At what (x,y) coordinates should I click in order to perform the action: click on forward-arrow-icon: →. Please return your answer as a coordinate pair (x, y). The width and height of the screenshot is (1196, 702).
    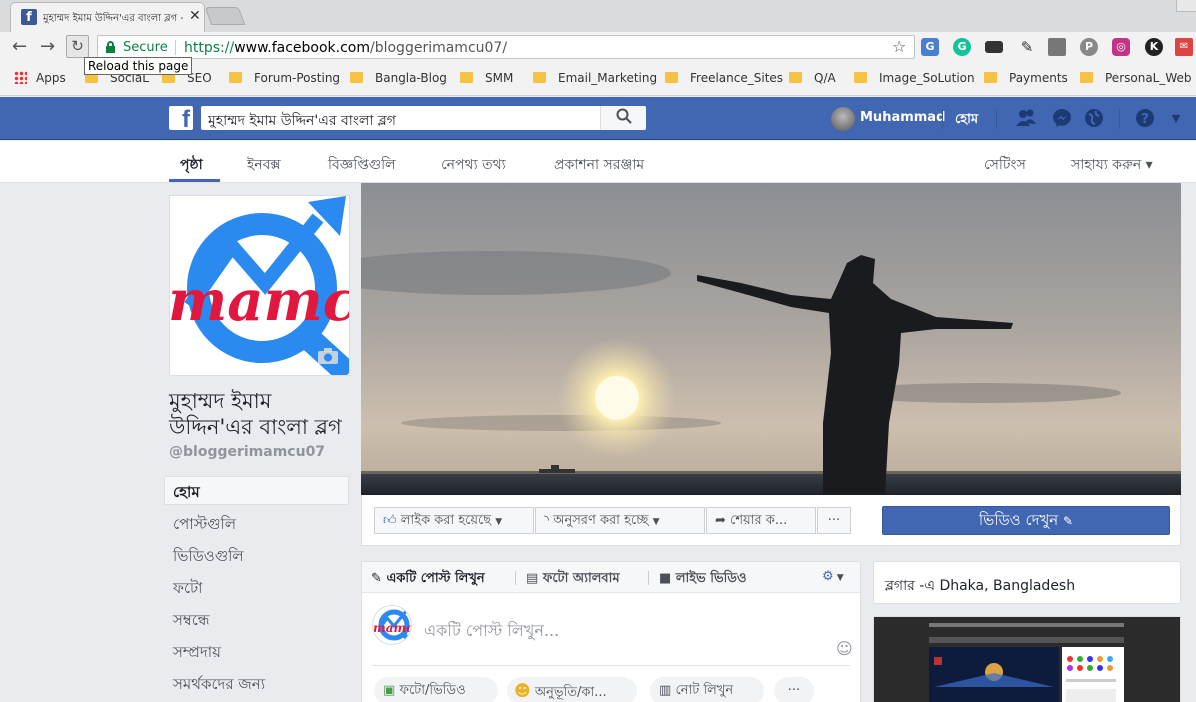
    Looking at the image, I should click on (47, 47).